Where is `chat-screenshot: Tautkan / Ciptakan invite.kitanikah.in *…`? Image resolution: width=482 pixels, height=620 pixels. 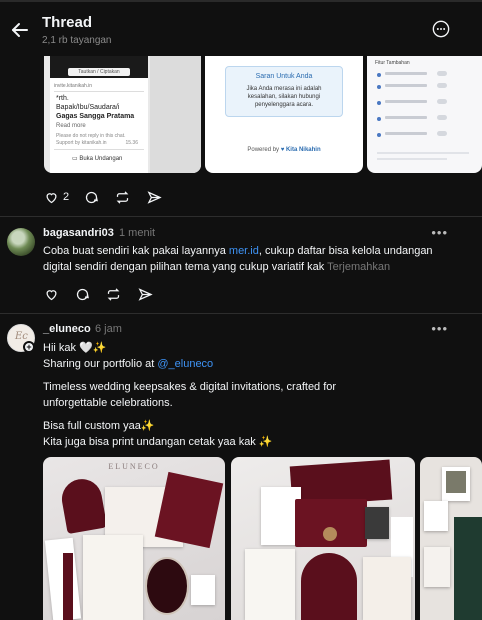 chat-screenshot: Tautkan / Ciptakan invite.kitanikah.in *… is located at coordinates (99, 114).